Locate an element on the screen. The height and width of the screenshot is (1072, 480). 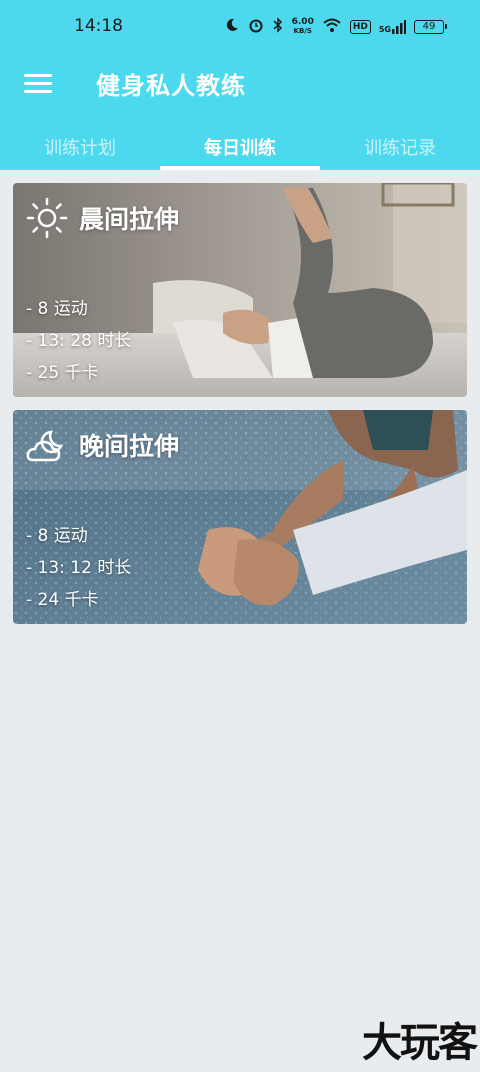
toolbar: 健身私人教练 is located at coordinates (240, 84).